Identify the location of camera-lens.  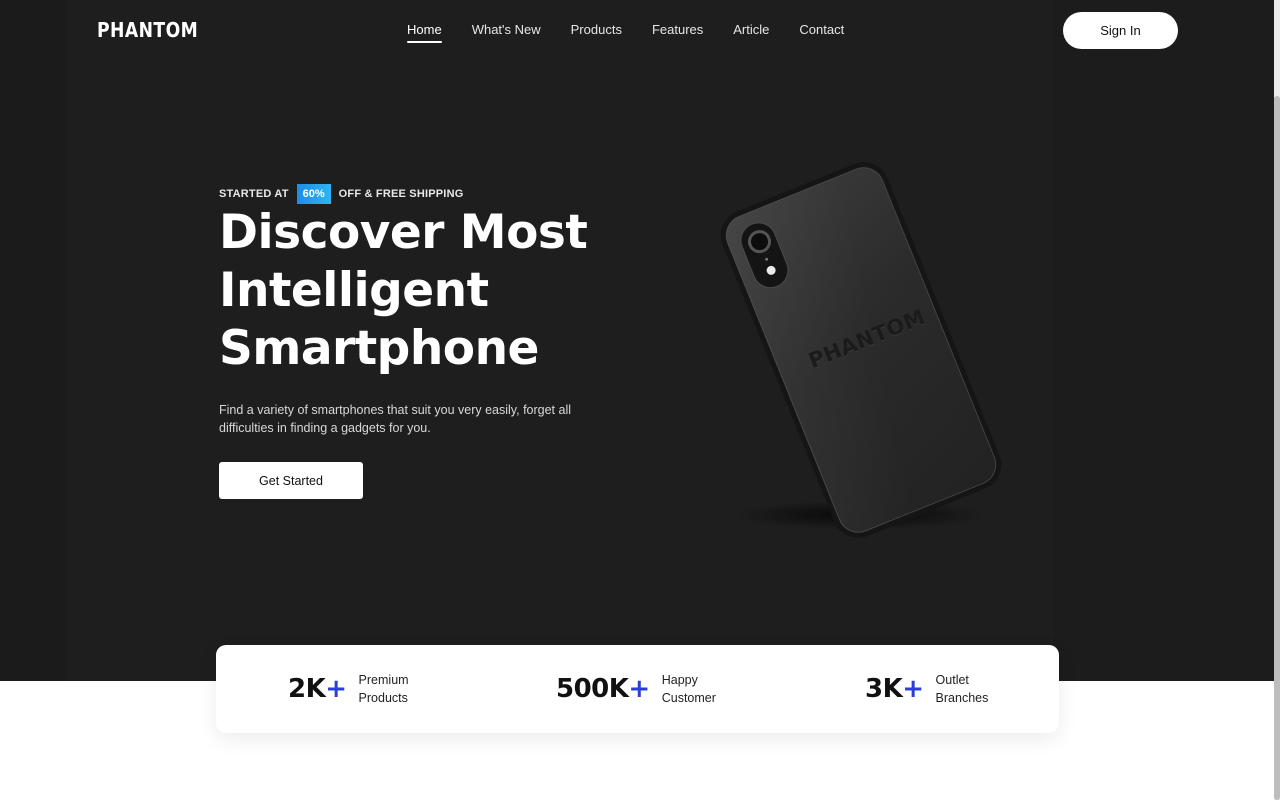
(759, 241).